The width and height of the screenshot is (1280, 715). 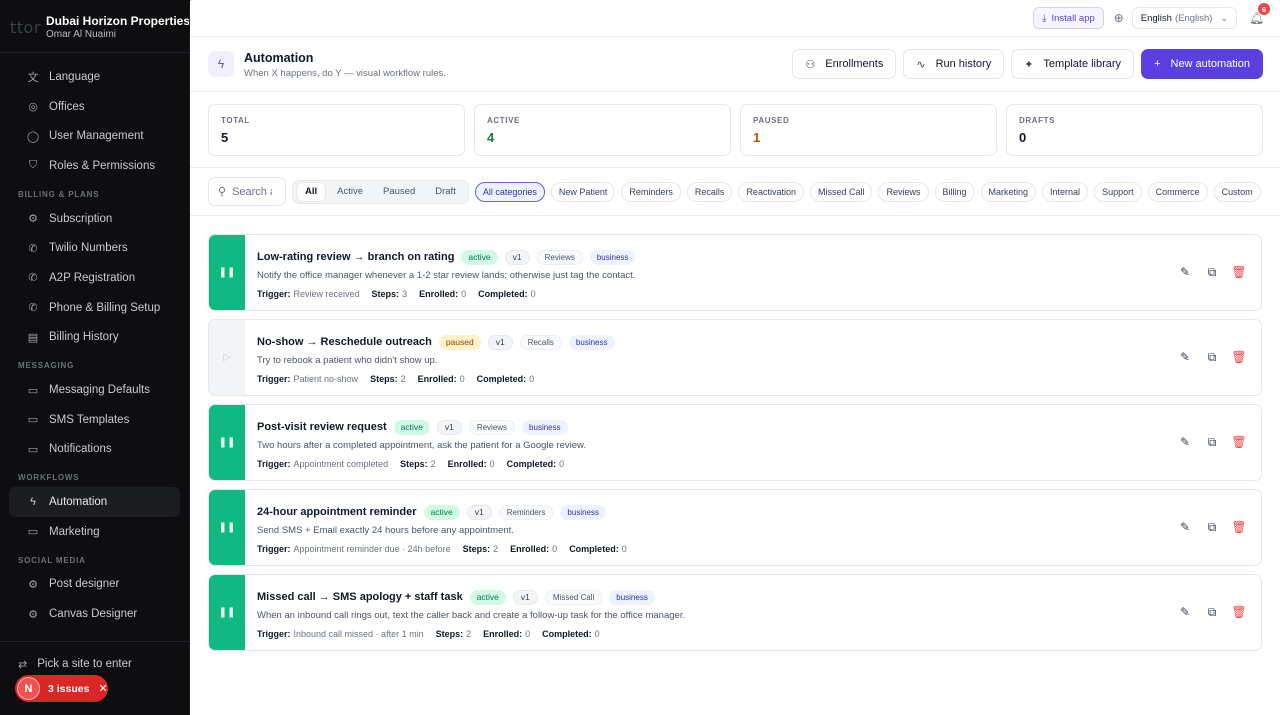 What do you see at coordinates (94, 502) in the screenshot?
I see `sidebar-item-automation: ϟ Automation` at bounding box center [94, 502].